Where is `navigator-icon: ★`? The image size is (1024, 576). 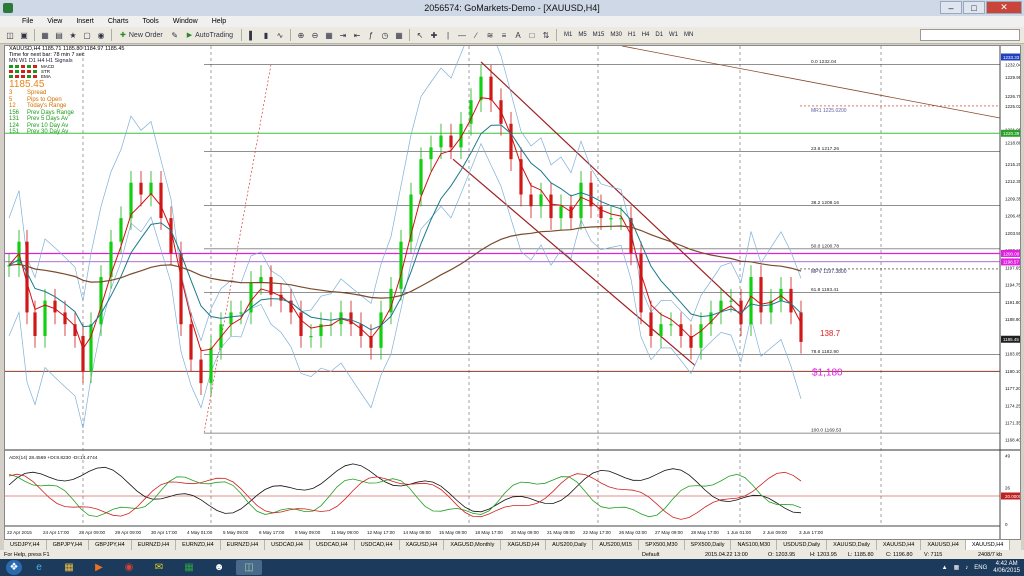
navigator-icon: ★ is located at coordinates (73, 35).